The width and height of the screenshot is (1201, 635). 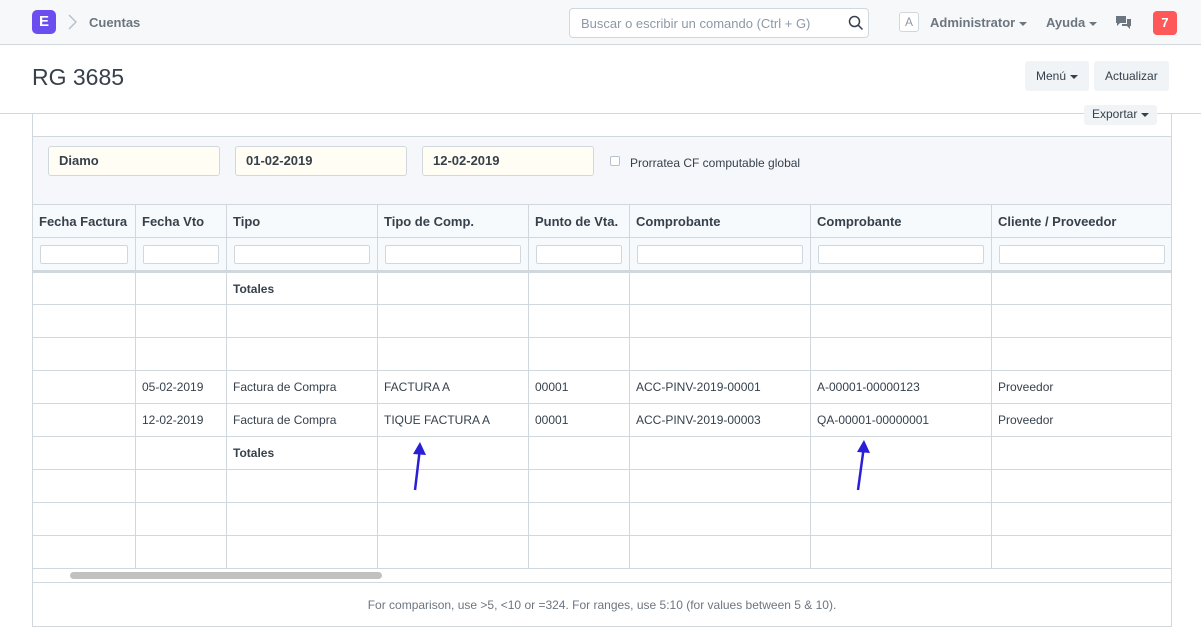 What do you see at coordinates (1057, 76) in the screenshot?
I see `menu-button: Menú` at bounding box center [1057, 76].